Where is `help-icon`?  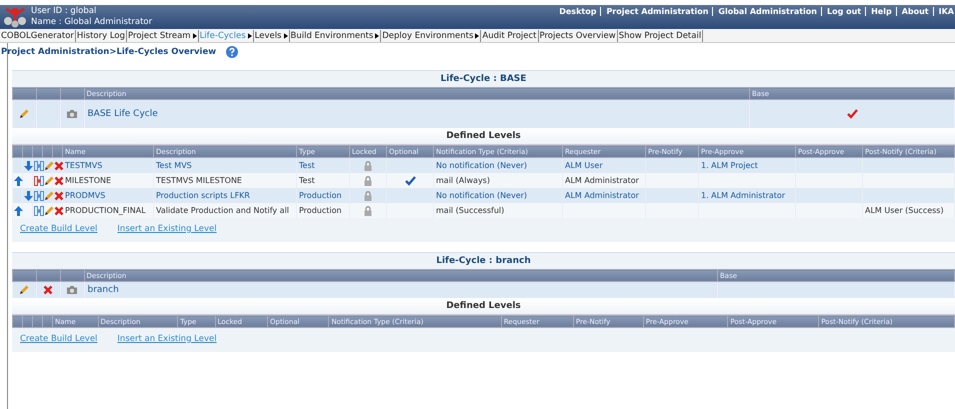 help-icon is located at coordinates (232, 52).